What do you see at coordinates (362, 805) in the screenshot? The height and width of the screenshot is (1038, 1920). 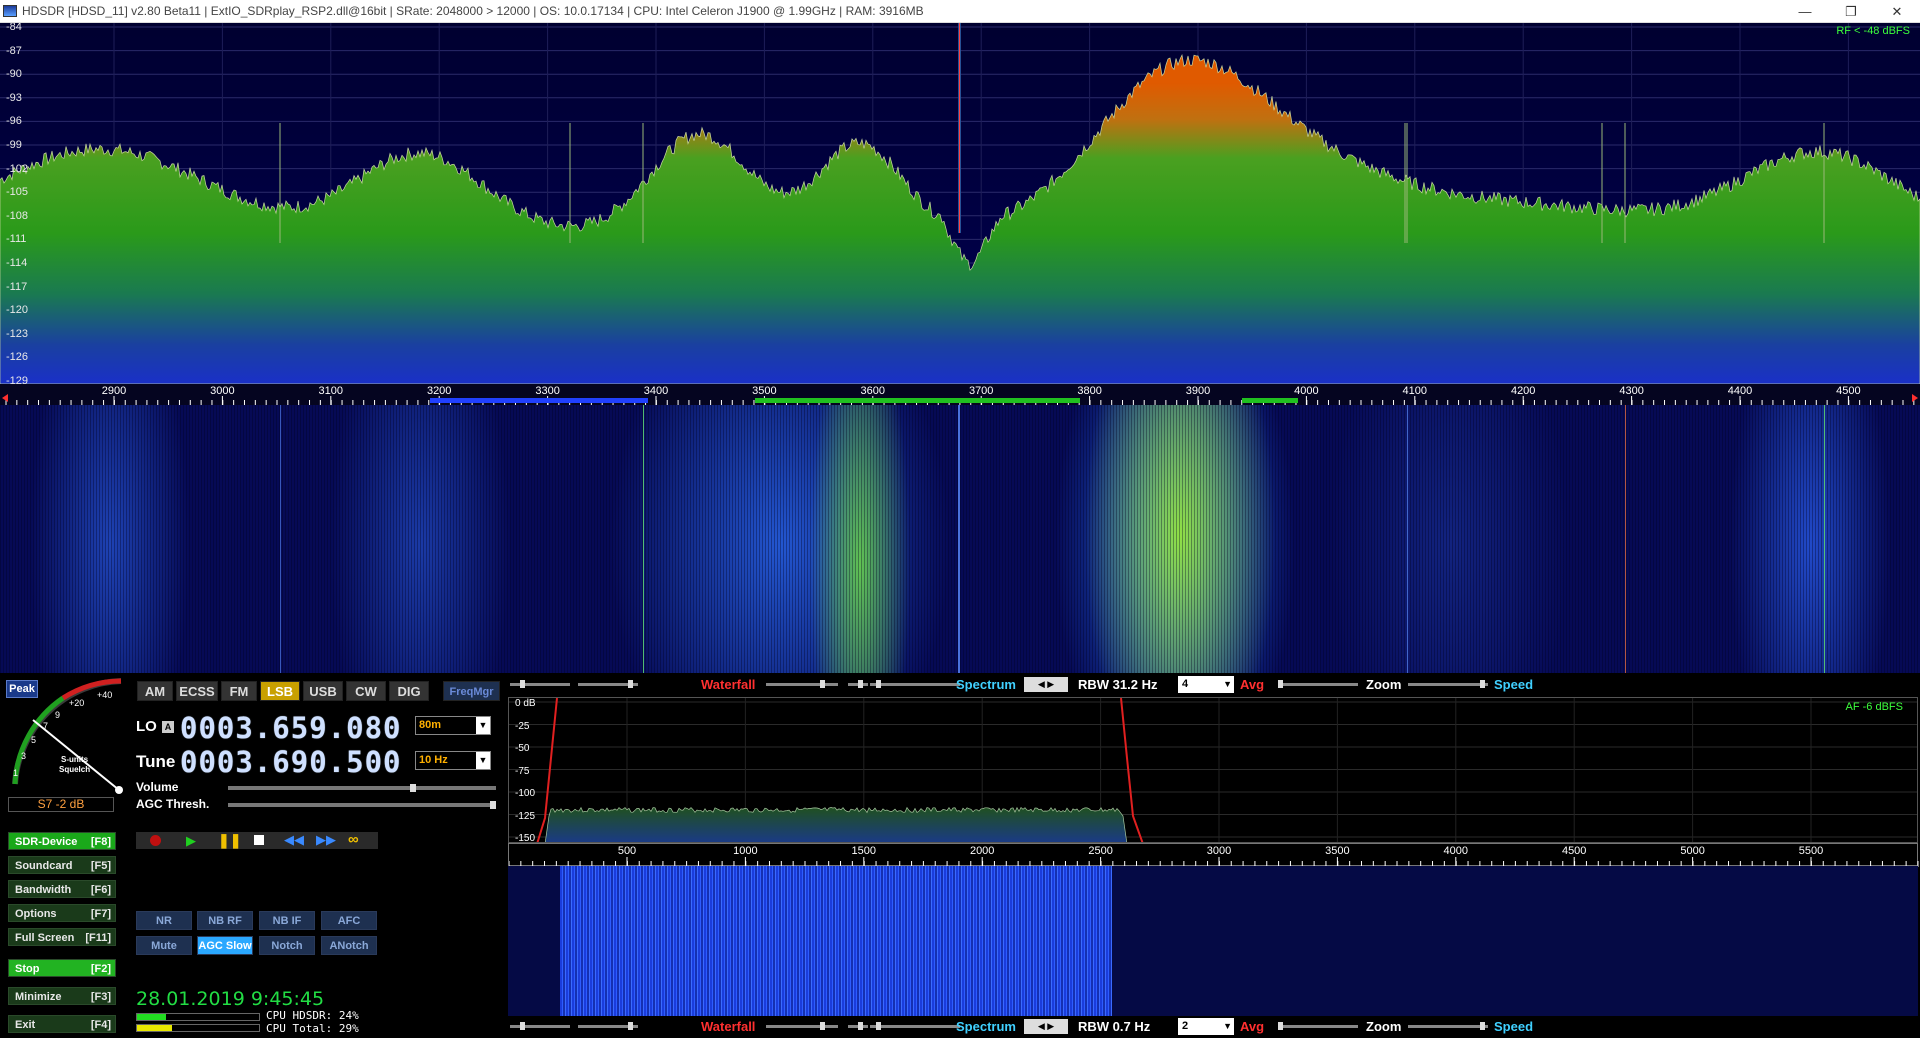 I see `agc-thresh-slider` at bounding box center [362, 805].